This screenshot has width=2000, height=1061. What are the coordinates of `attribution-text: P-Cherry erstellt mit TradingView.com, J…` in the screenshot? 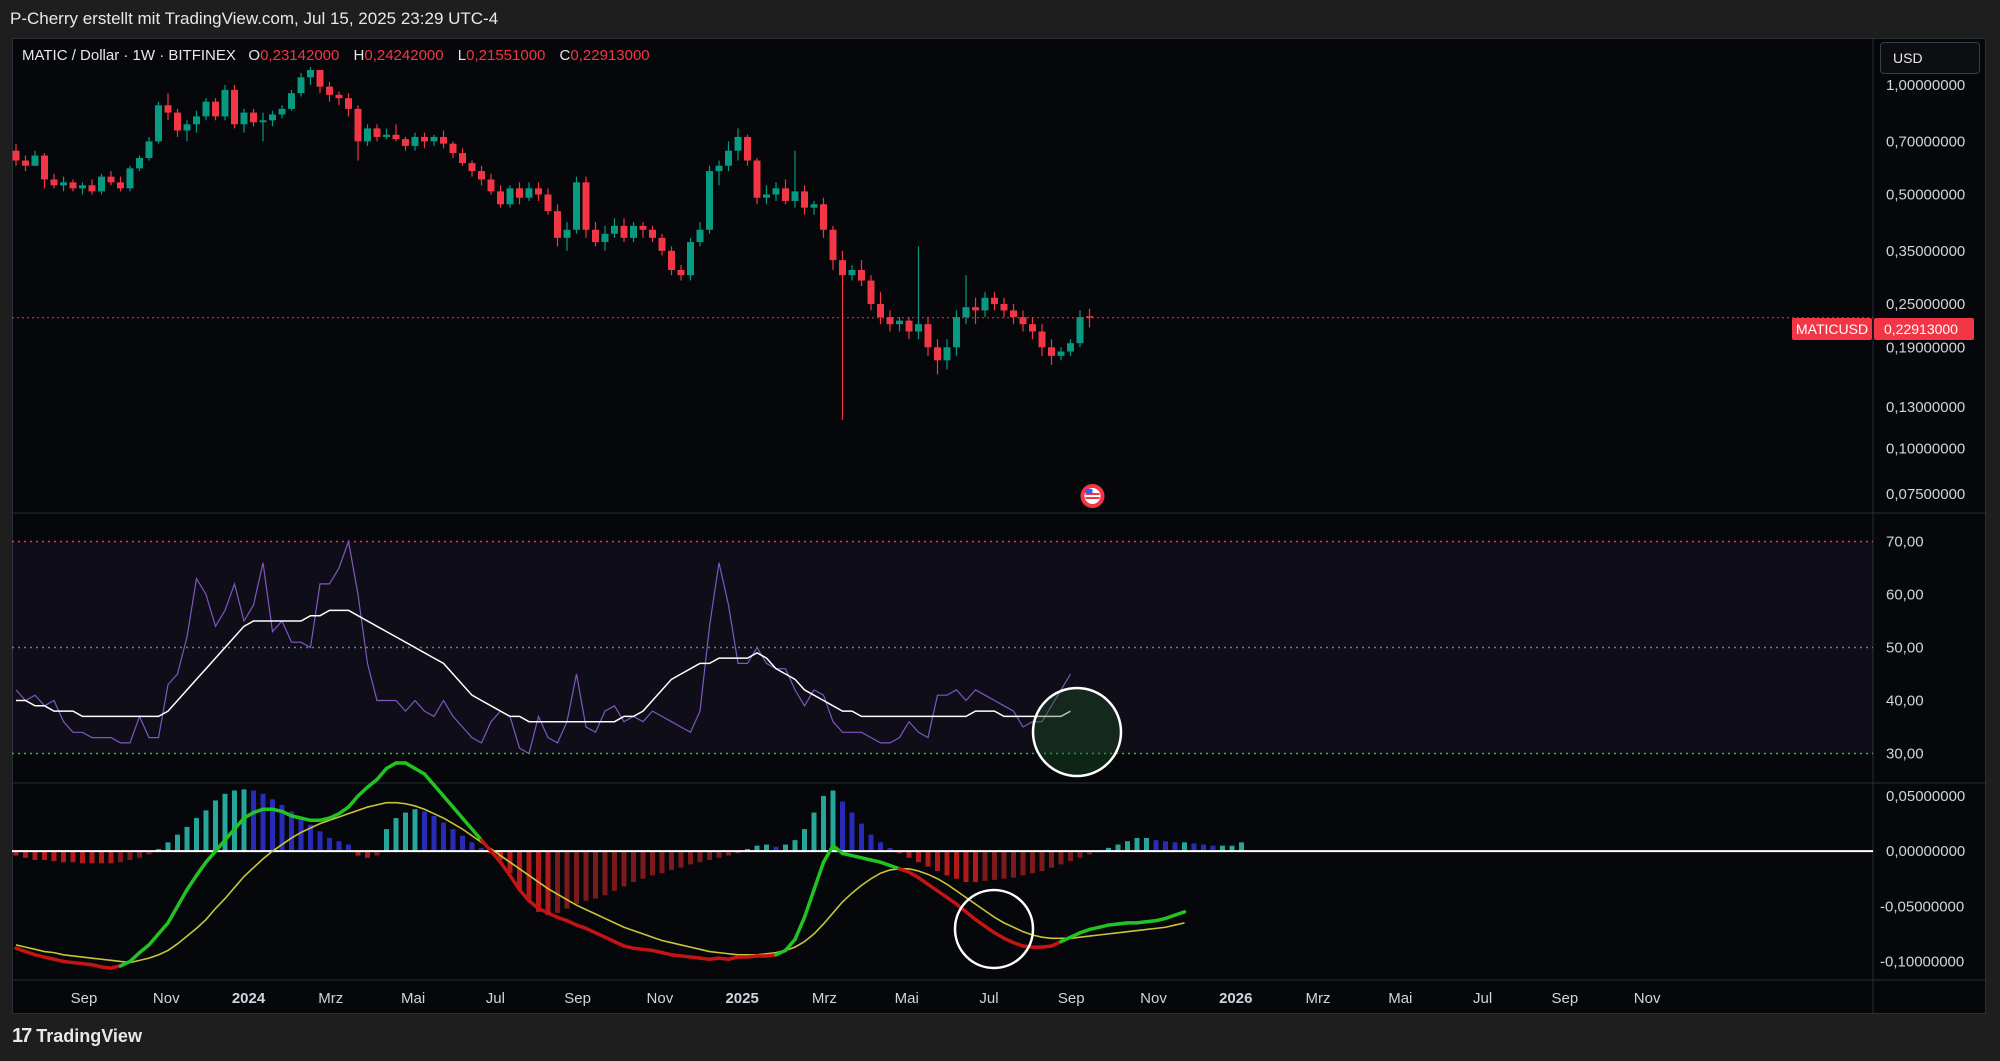 It's located at (254, 18).